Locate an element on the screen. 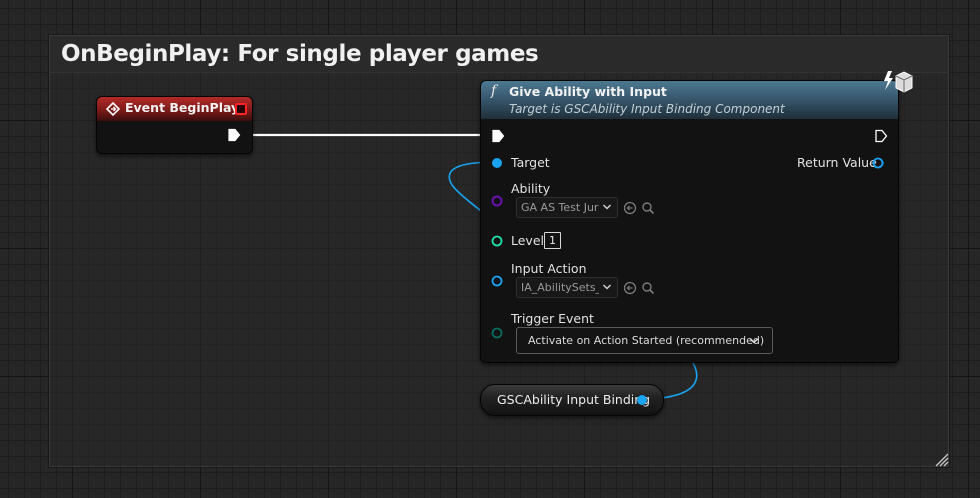 The height and width of the screenshot is (498, 980). gsc-ability-input-binding-getter: GSCAbility Input Binding is located at coordinates (572, 400).